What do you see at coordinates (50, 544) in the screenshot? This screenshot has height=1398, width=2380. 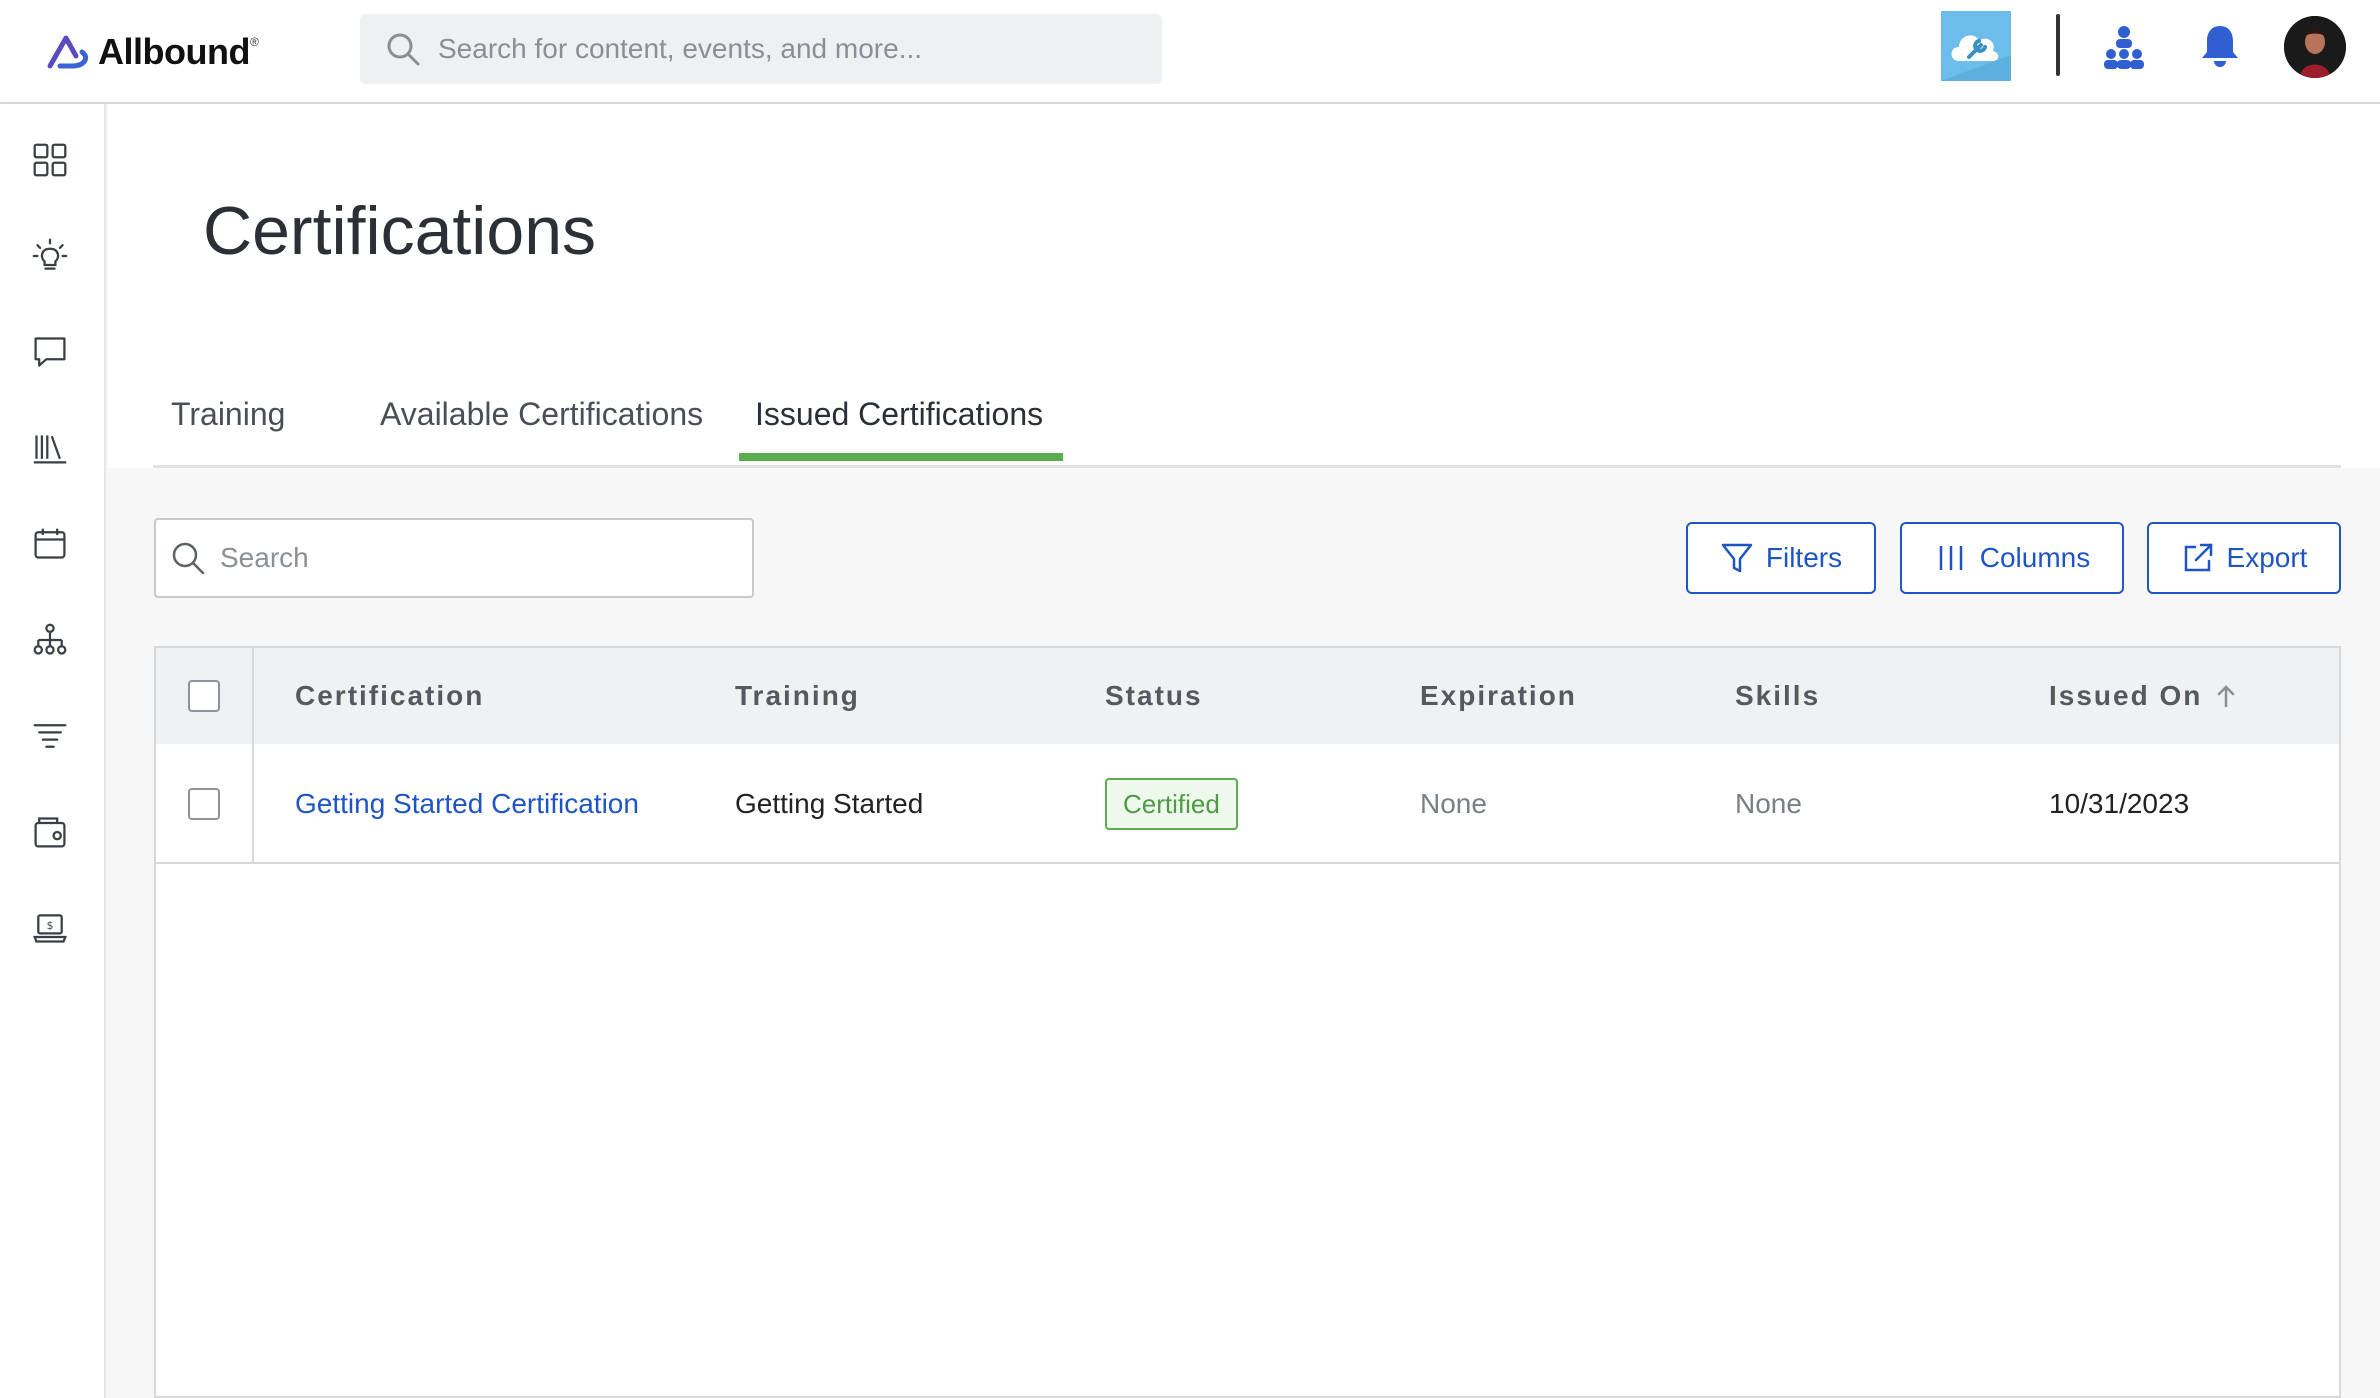 I see `calendar-icon` at bounding box center [50, 544].